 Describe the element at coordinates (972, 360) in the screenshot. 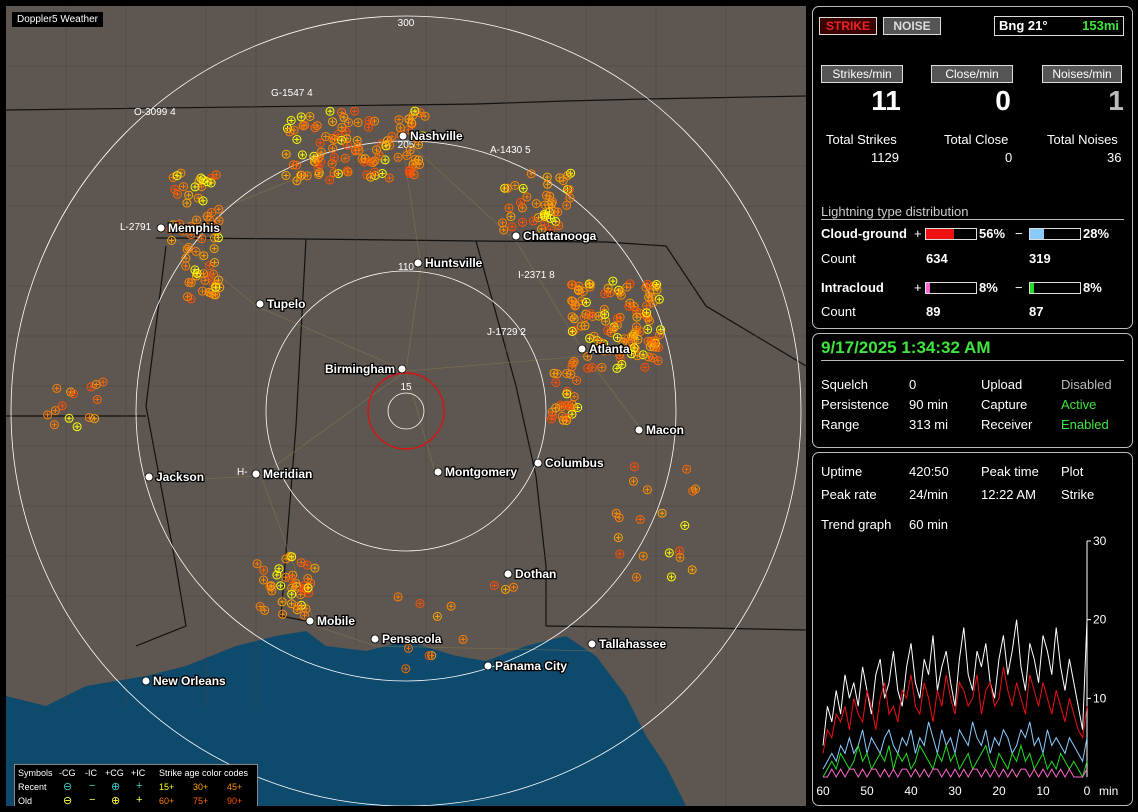

I see `datetime-divider` at that location.